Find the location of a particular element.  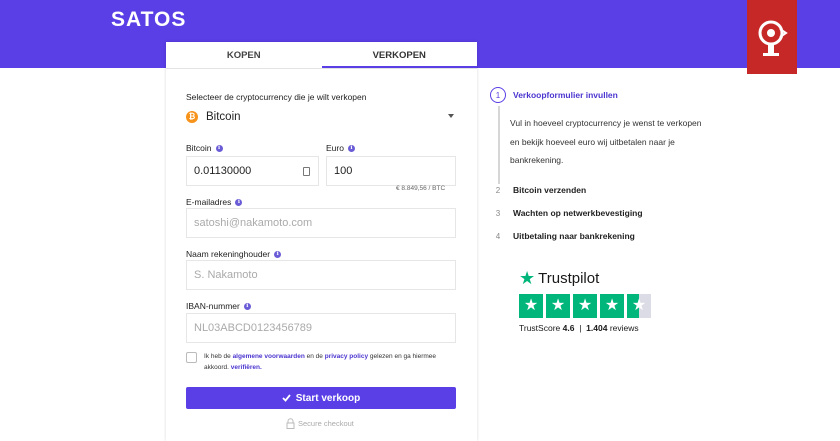

euro-amount-input: 100 is located at coordinates (391, 171).